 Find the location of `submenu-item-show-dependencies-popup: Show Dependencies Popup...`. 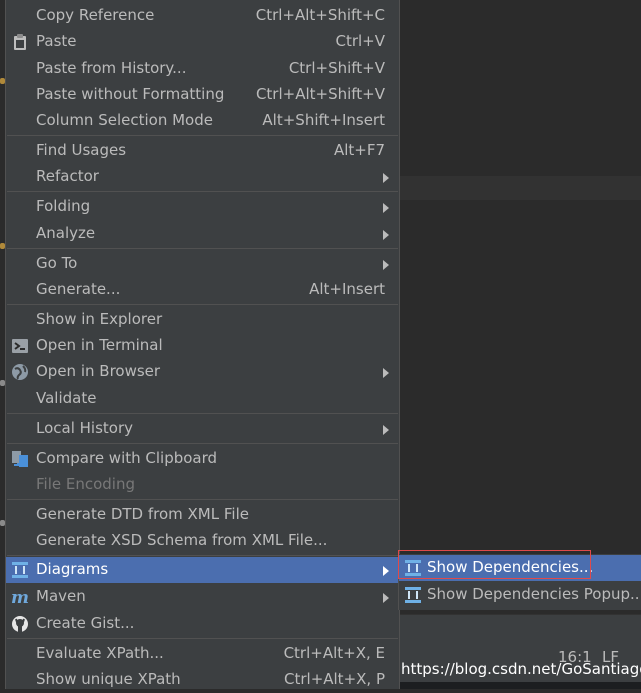

submenu-item-show-dependencies-popup: Show Dependencies Popup... is located at coordinates (520, 595).